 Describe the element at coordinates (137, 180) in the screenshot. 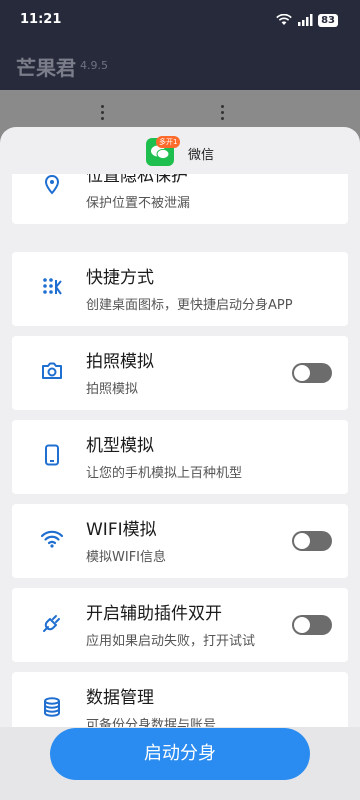

I see `setting-title: 位置隐私保护` at that location.